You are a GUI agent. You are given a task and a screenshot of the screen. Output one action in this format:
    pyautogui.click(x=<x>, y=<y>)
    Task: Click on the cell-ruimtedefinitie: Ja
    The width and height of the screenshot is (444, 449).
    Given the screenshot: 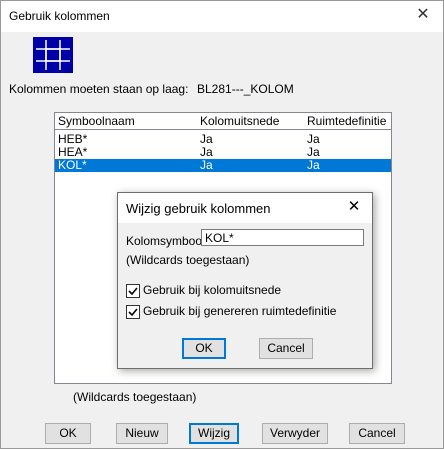 What is the action you would take?
    pyautogui.click(x=313, y=165)
    